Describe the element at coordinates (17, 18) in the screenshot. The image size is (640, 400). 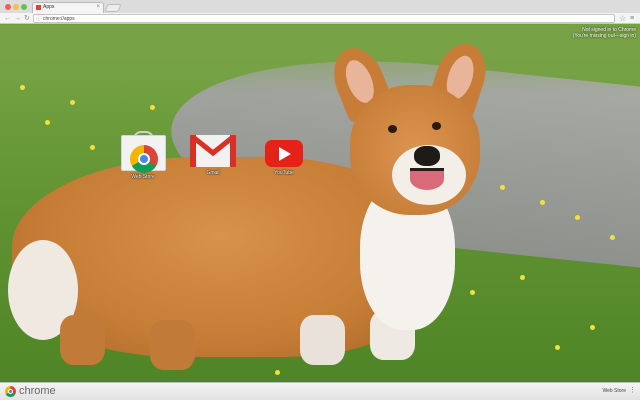
I see `forward-icon: →` at that location.